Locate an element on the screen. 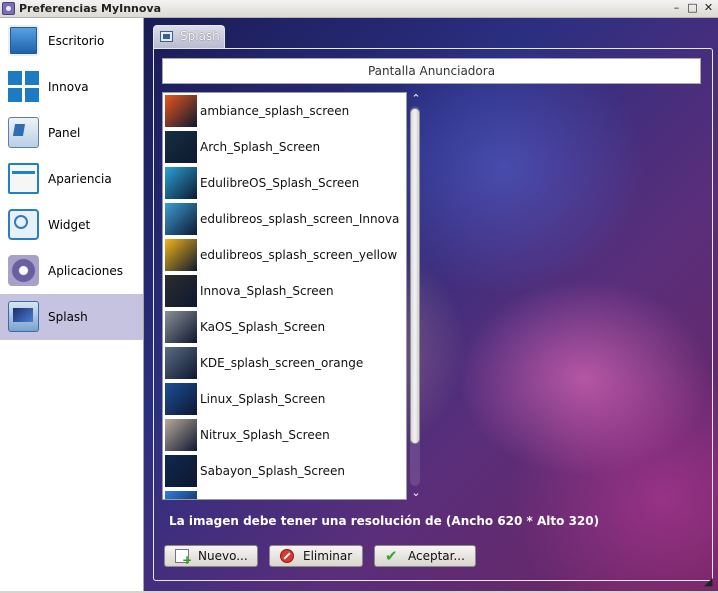 The image size is (718, 593). delete-button: Eliminar is located at coordinates (316, 556).